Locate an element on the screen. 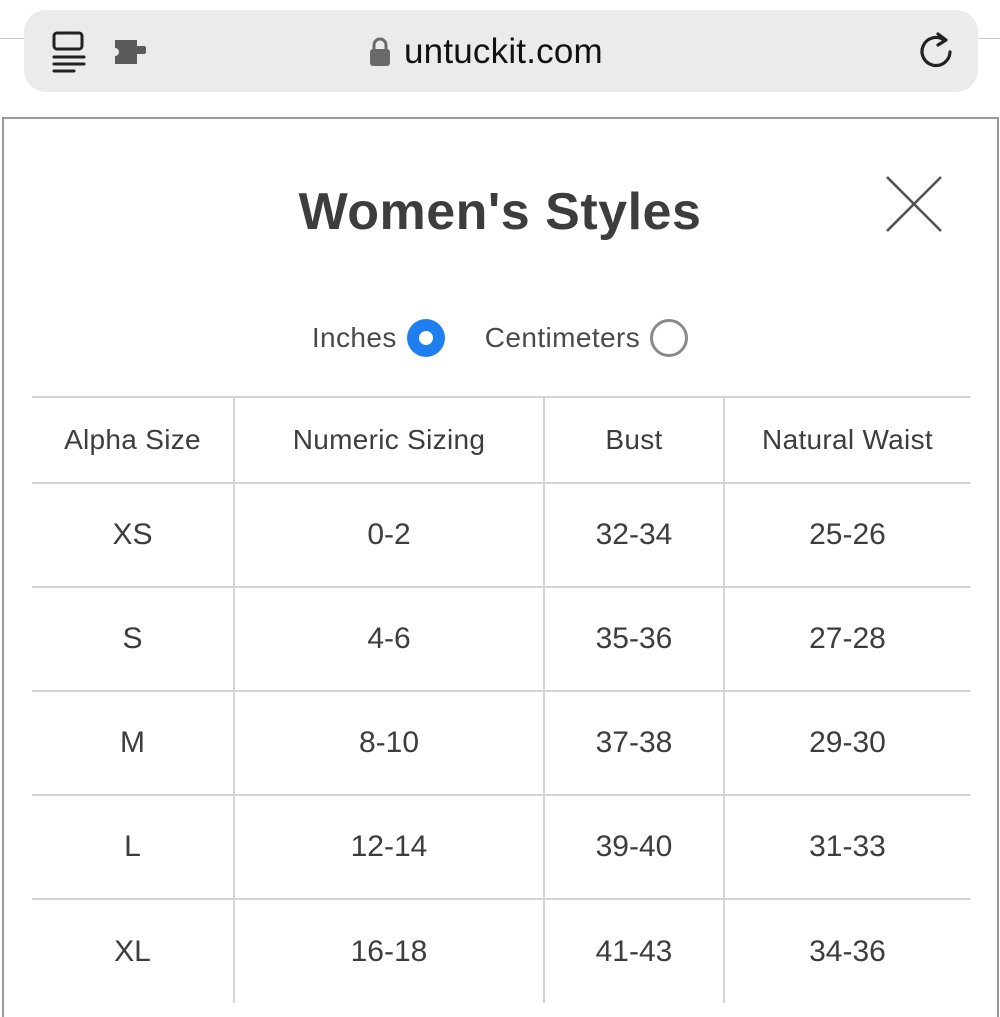 Image resolution: width=1000 pixels, height=1017 pixels. cell-numeric-sizing: 16-18 is located at coordinates (388, 950).